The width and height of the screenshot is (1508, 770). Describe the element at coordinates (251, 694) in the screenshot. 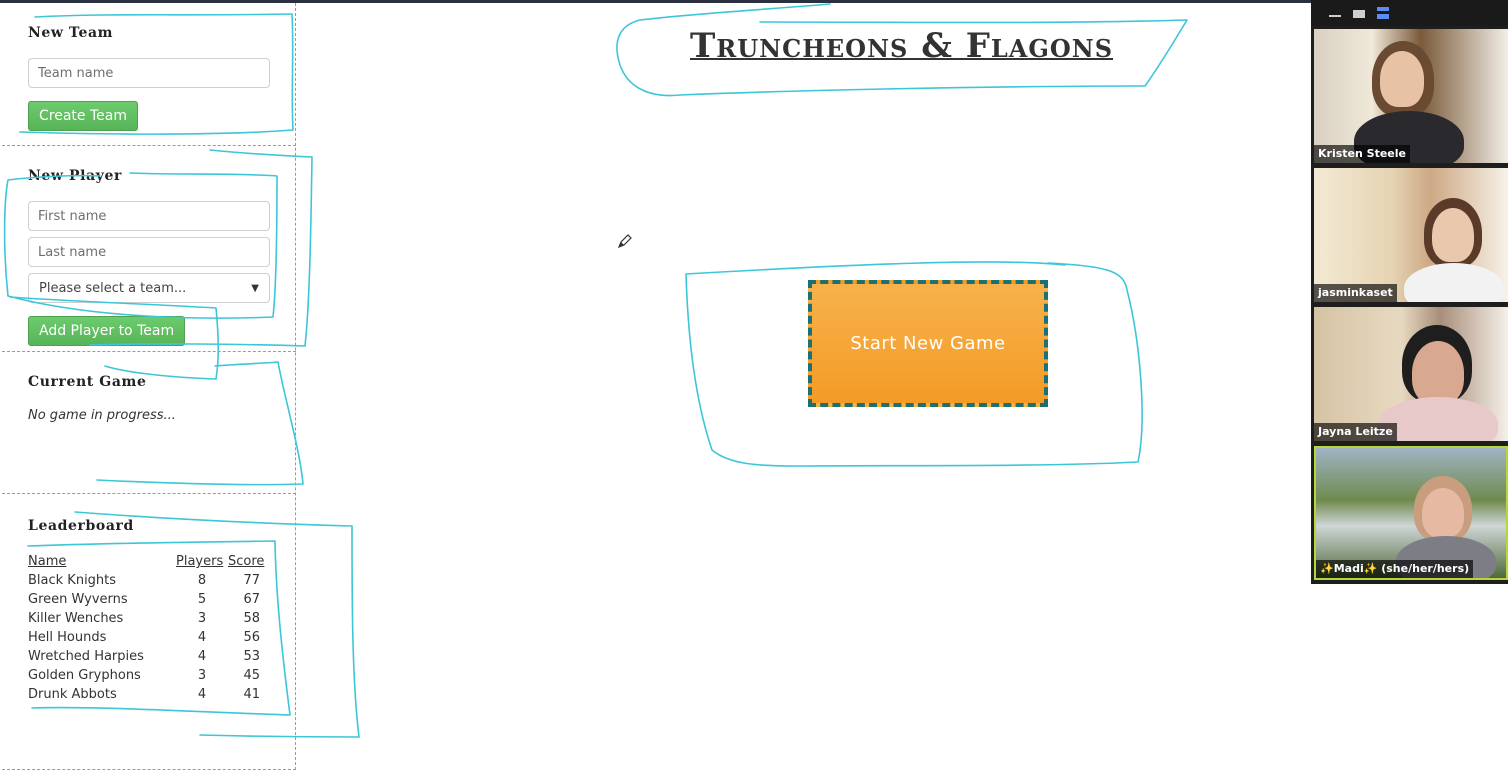

I see `score-cell: 41` at that location.